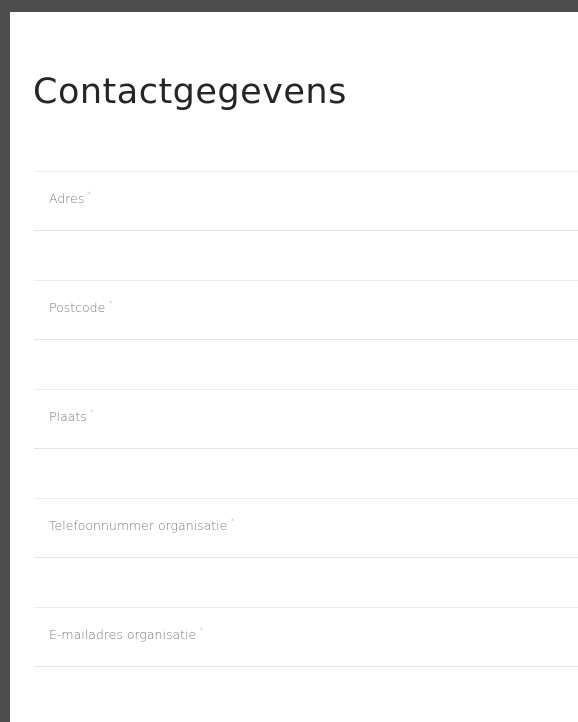 This screenshot has height=722, width=578. I want to click on phone-field: Telefoonnummer organisatie *, so click(306, 528).